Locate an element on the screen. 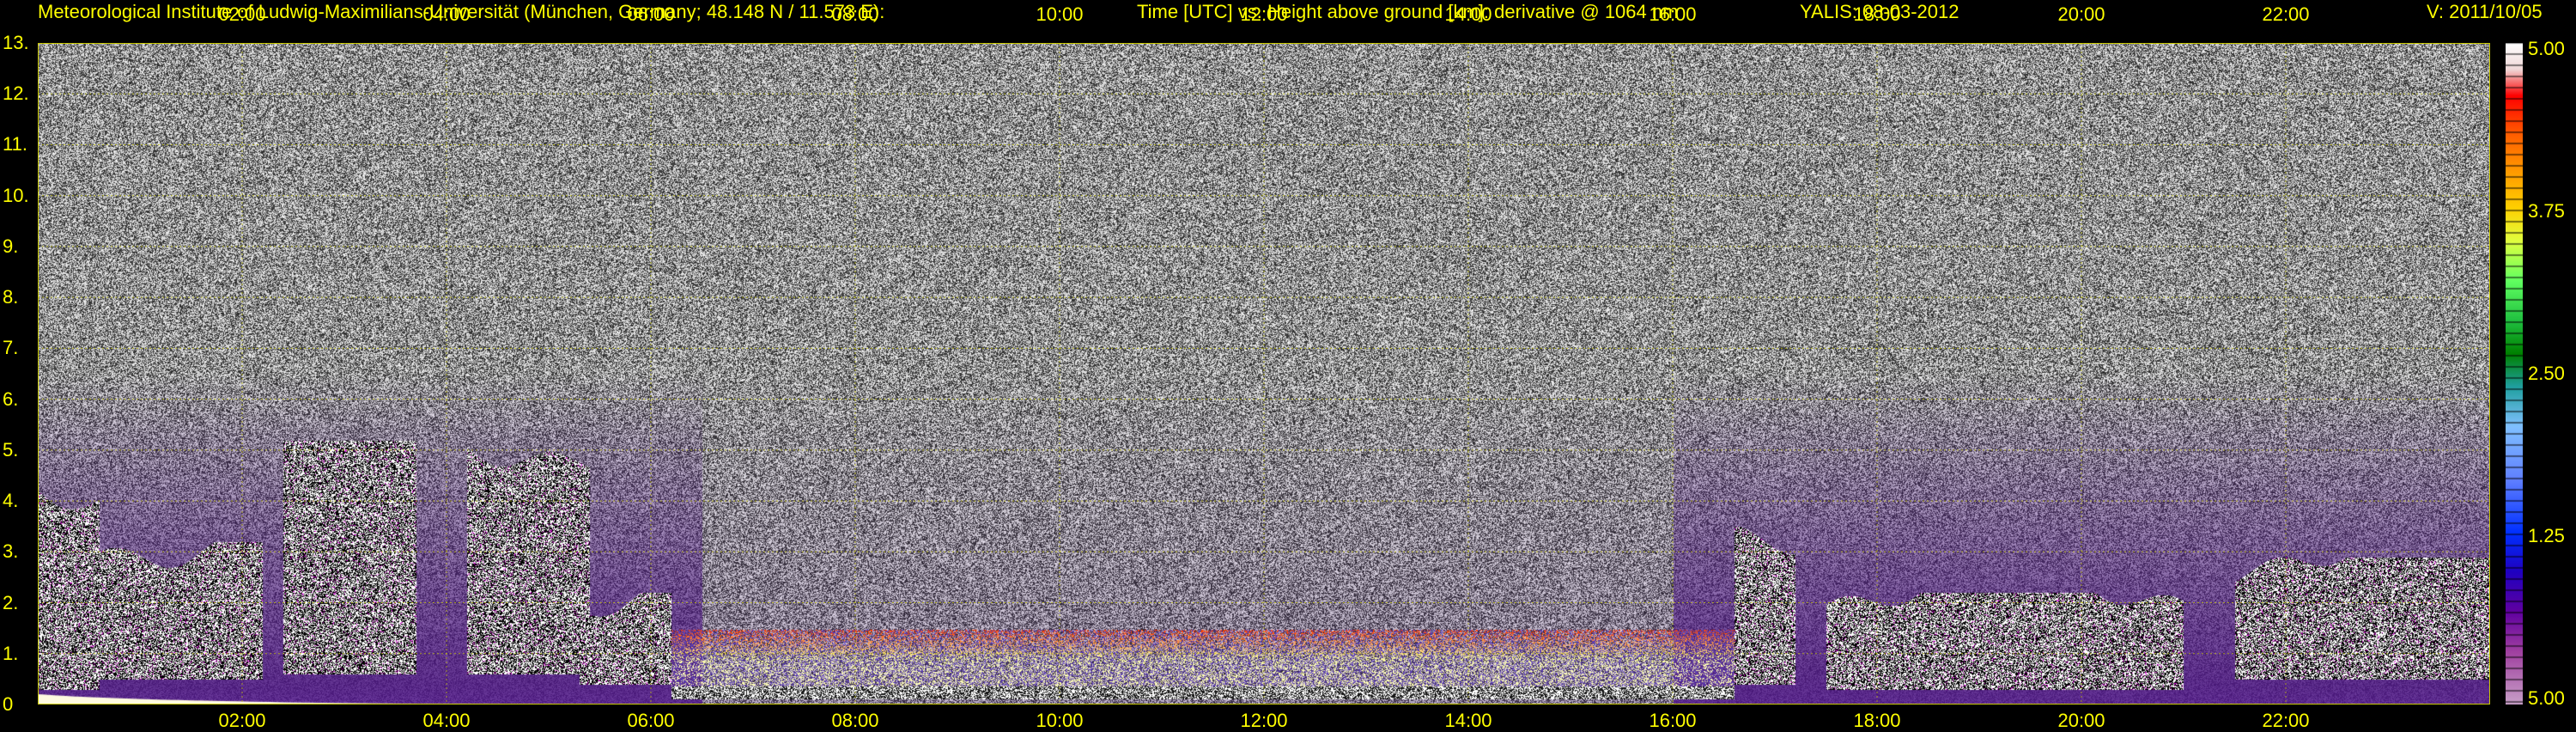 The width and height of the screenshot is (2576, 732). x-tick-bottom-5: 12:00 is located at coordinates (1264, 720).